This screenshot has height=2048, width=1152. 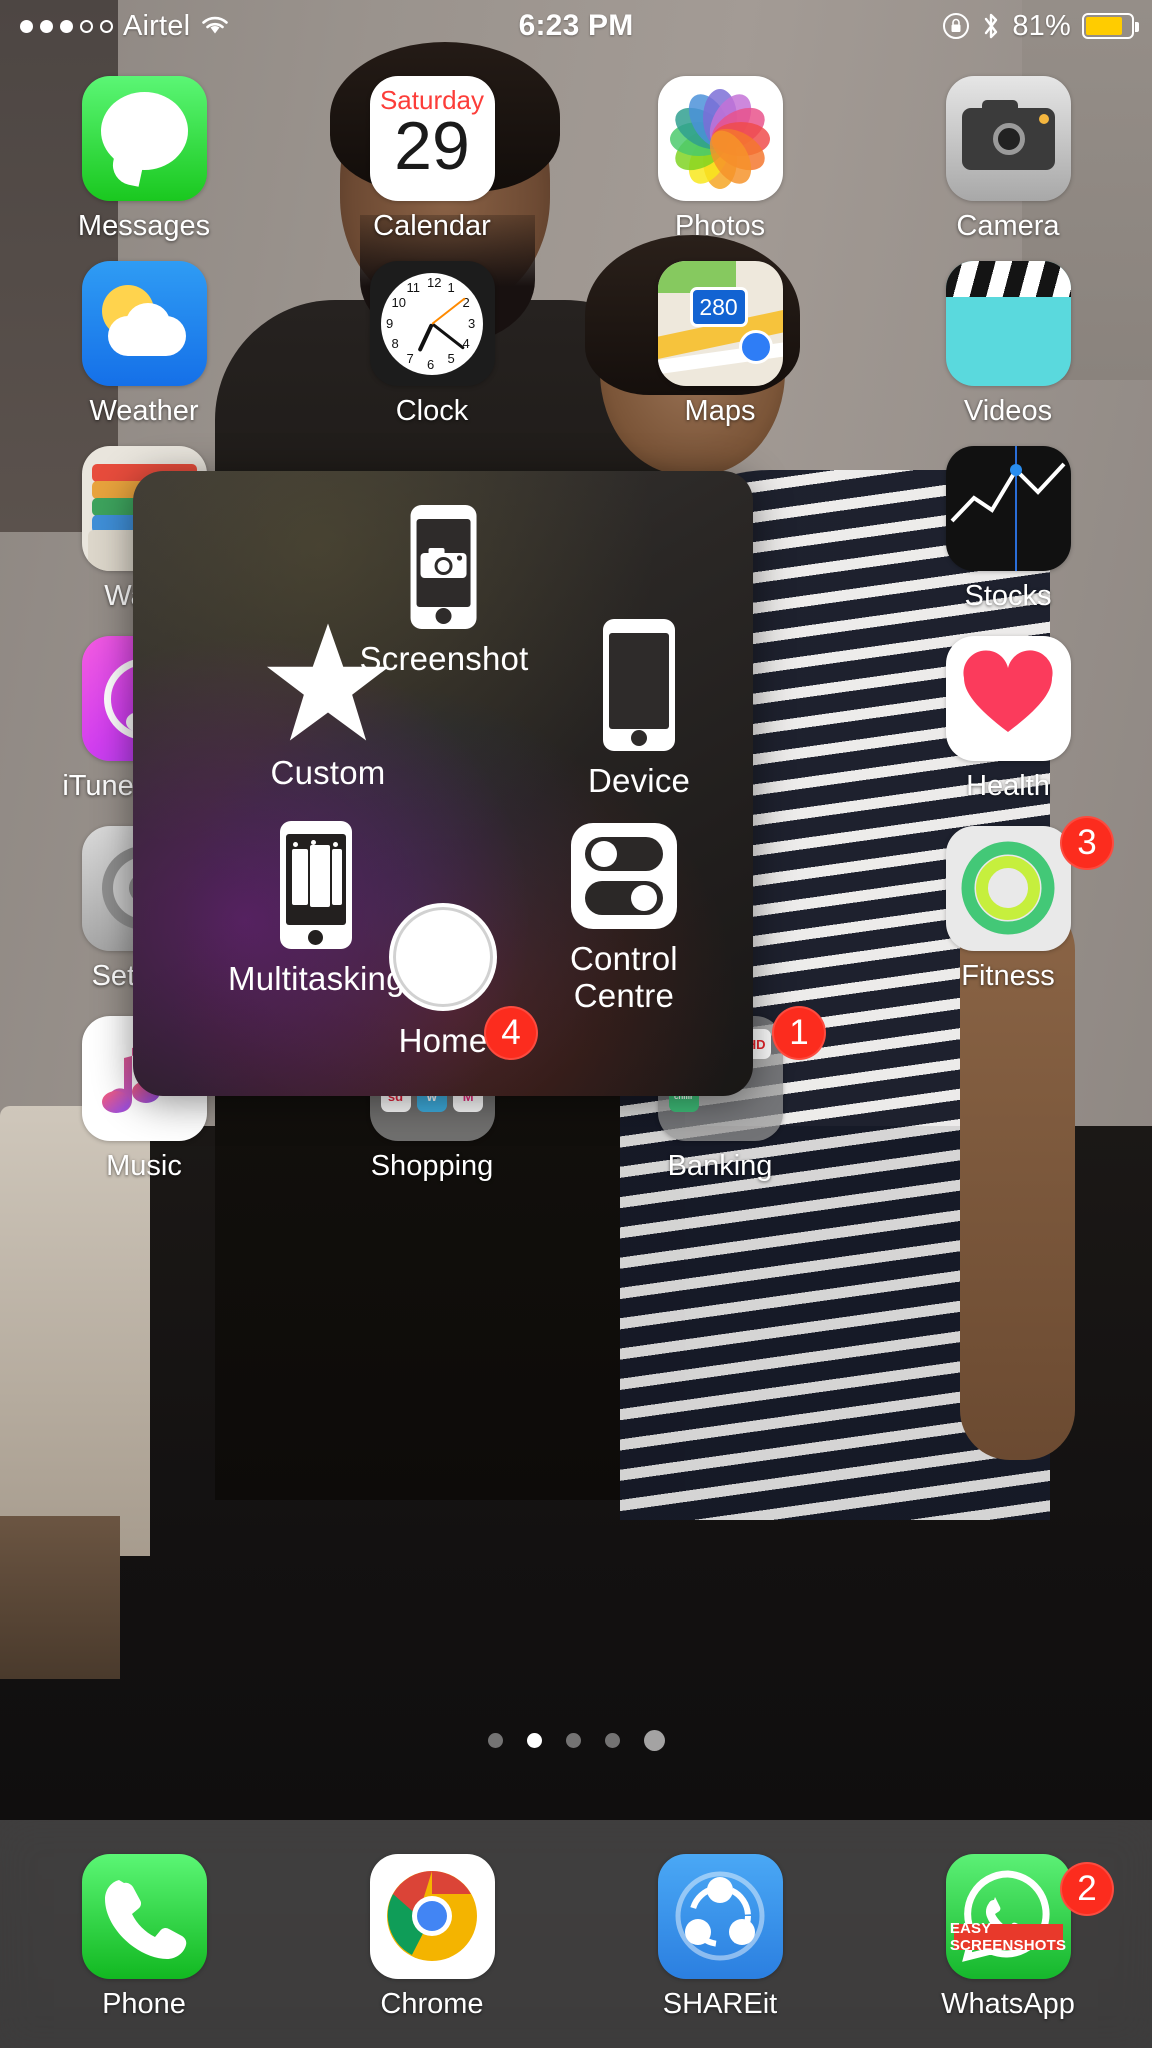 I want to click on whatsapp-icon: EASY SCREENSHOTS, so click(x=1008, y=1916).